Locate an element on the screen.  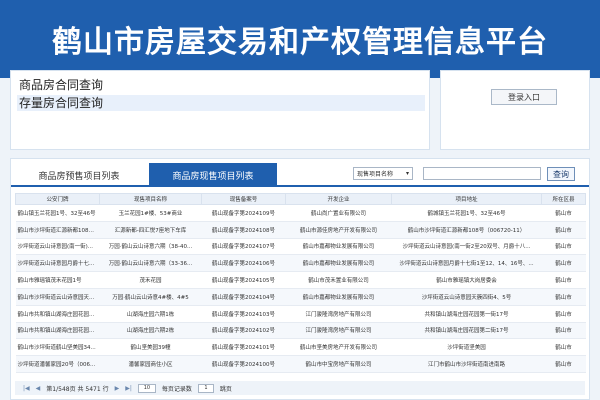
table-cell: 鹤山现备字第2024103号 is located at coordinates (243, 314).